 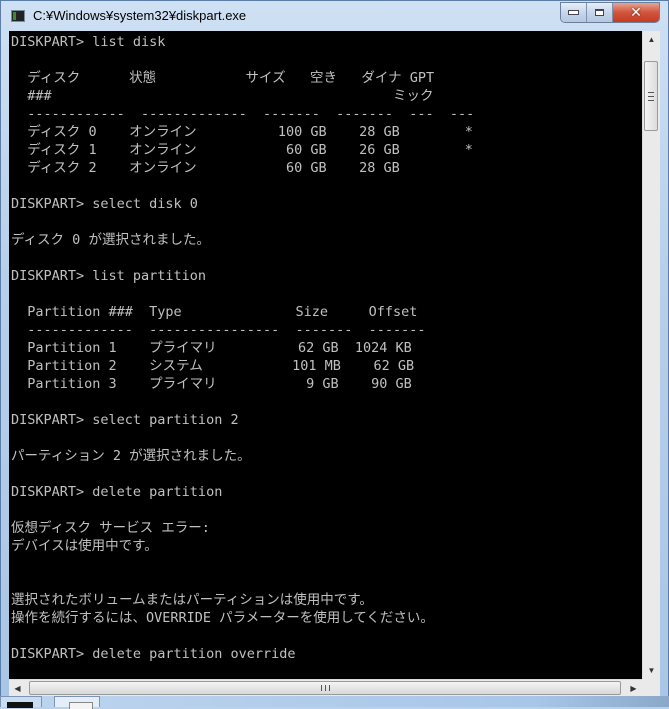 What do you see at coordinates (651, 355) in the screenshot?
I see `vertical-scrollbar: ▲ ▼` at bounding box center [651, 355].